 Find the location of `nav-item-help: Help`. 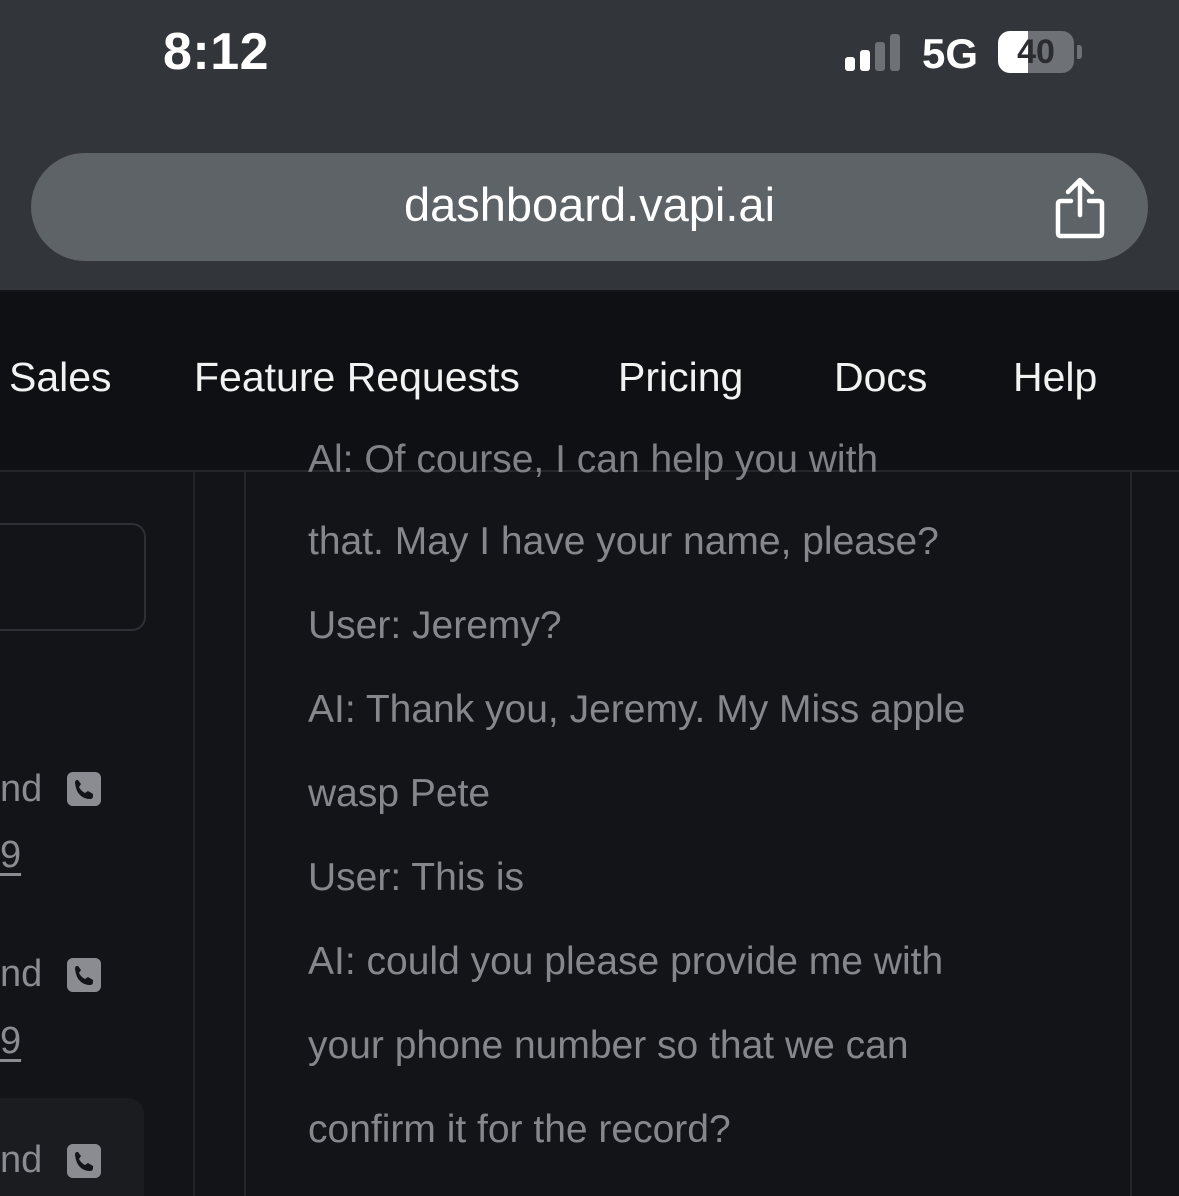

nav-item-help: Help is located at coordinates (1055, 377).